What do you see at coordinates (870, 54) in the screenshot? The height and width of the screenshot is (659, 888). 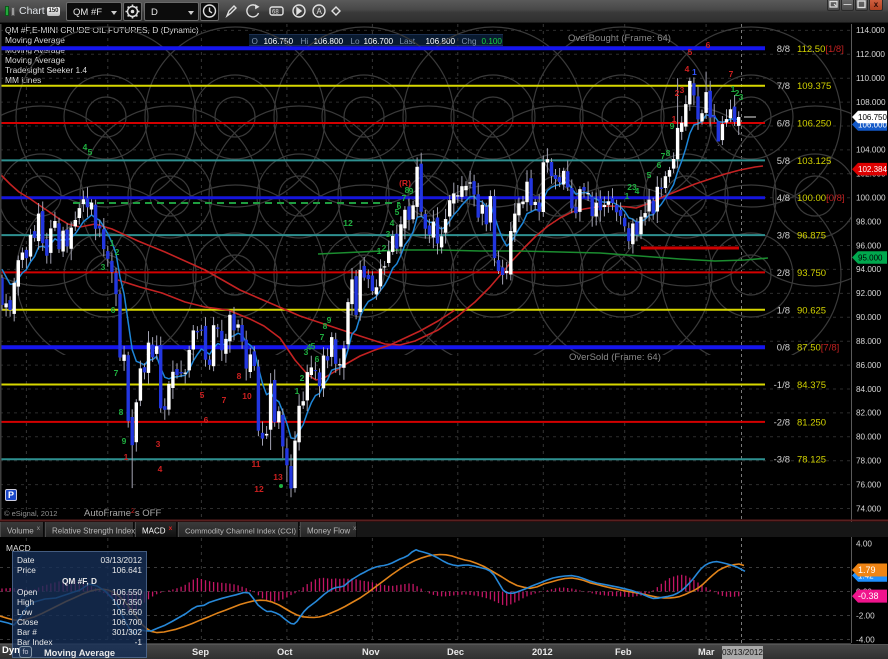 I see `svg-text: 112.000` at bounding box center [870, 54].